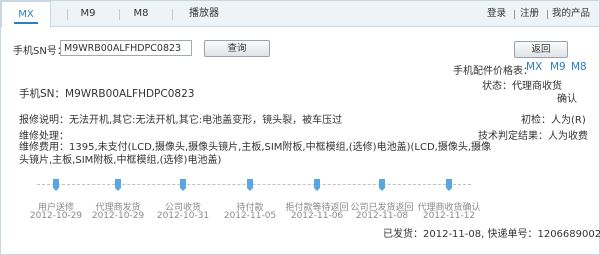 The image size is (600, 255). I want to click on price-link-mx: MX, so click(534, 67).